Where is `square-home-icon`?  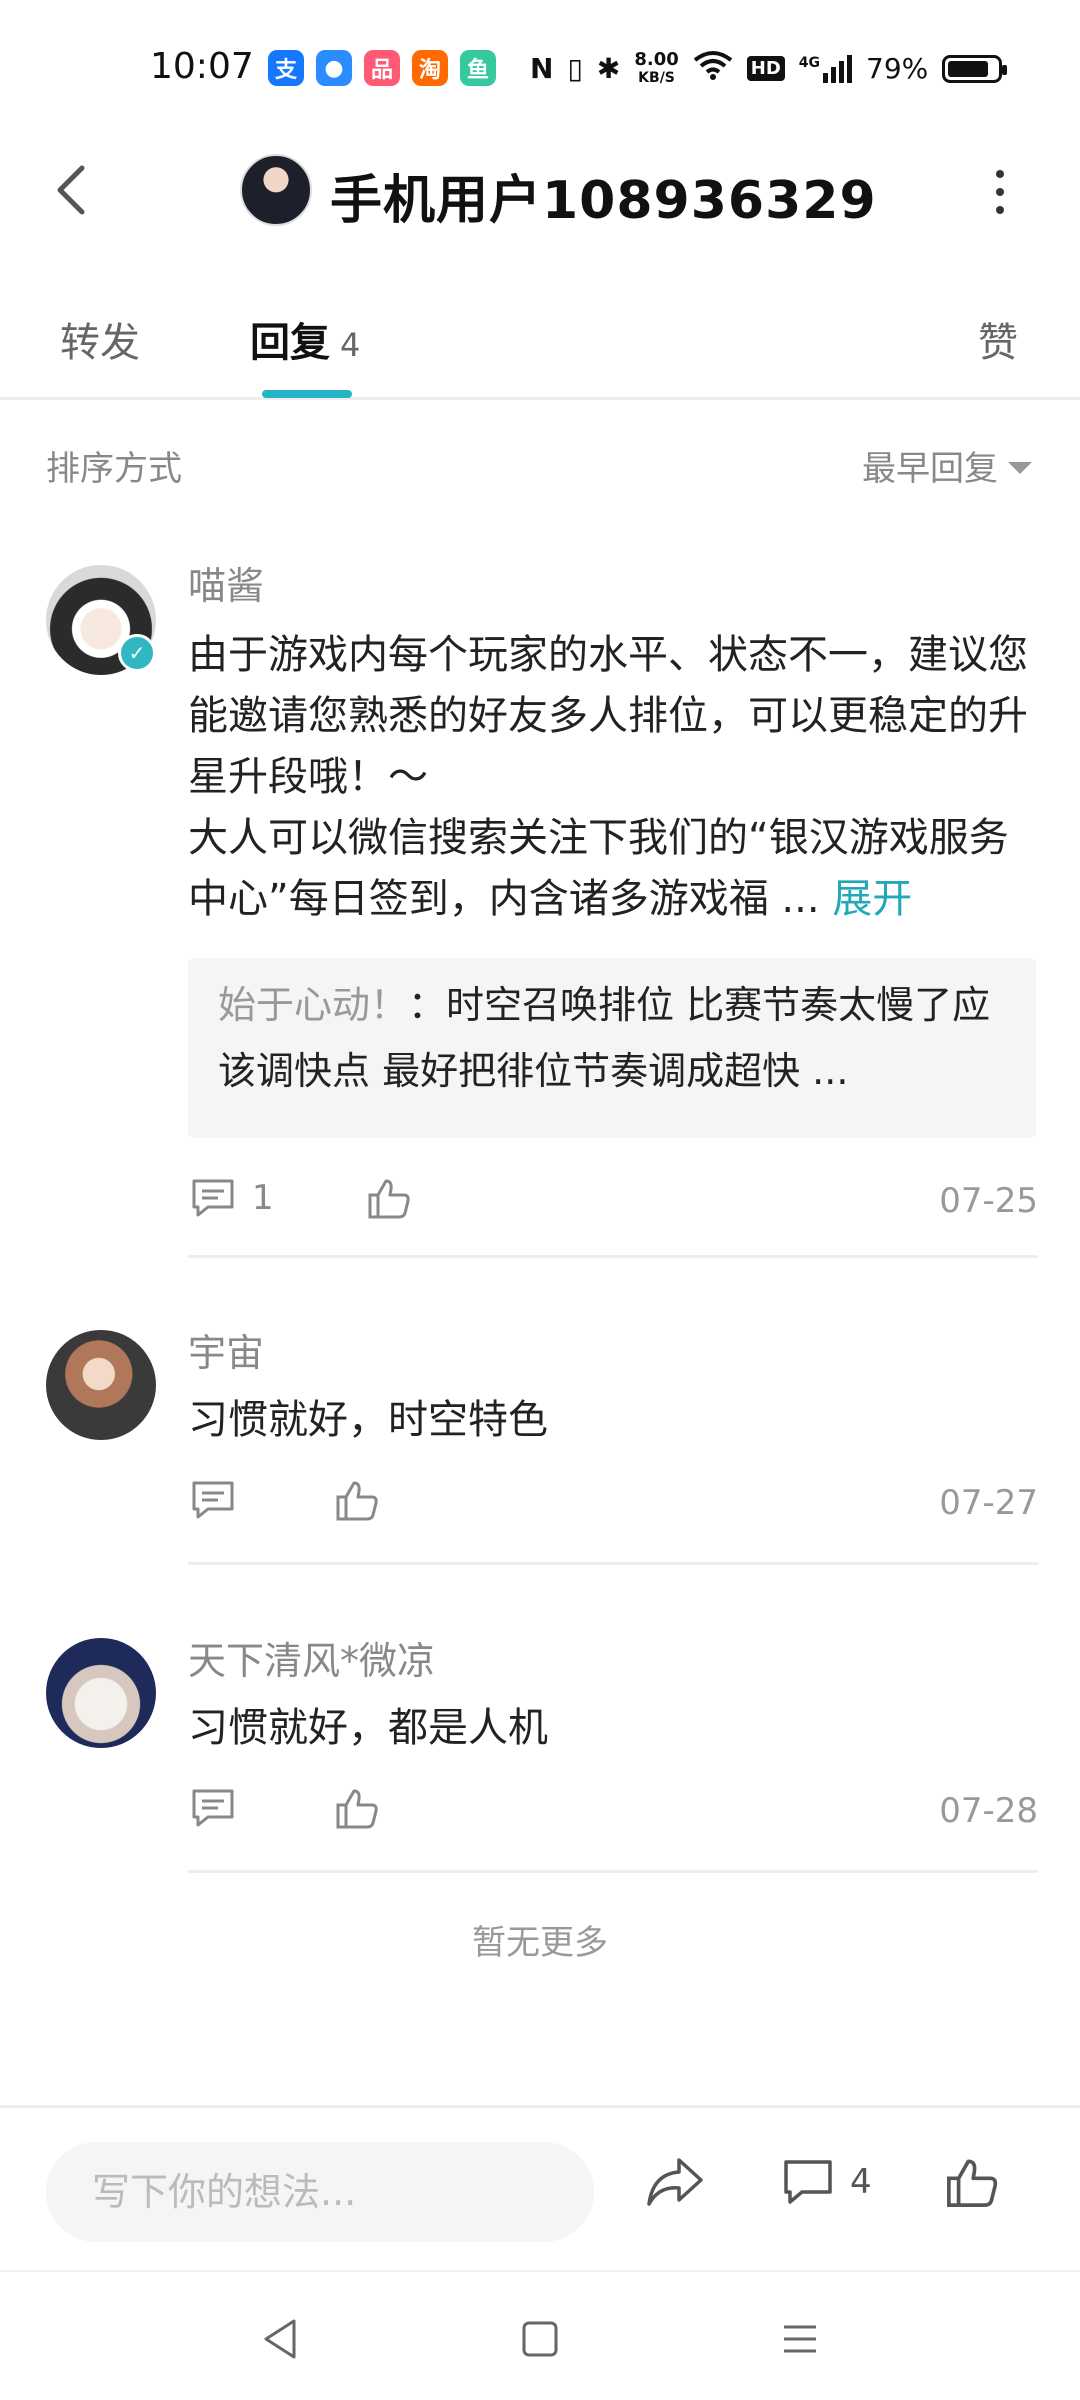
square-home-icon is located at coordinates (540, 2339).